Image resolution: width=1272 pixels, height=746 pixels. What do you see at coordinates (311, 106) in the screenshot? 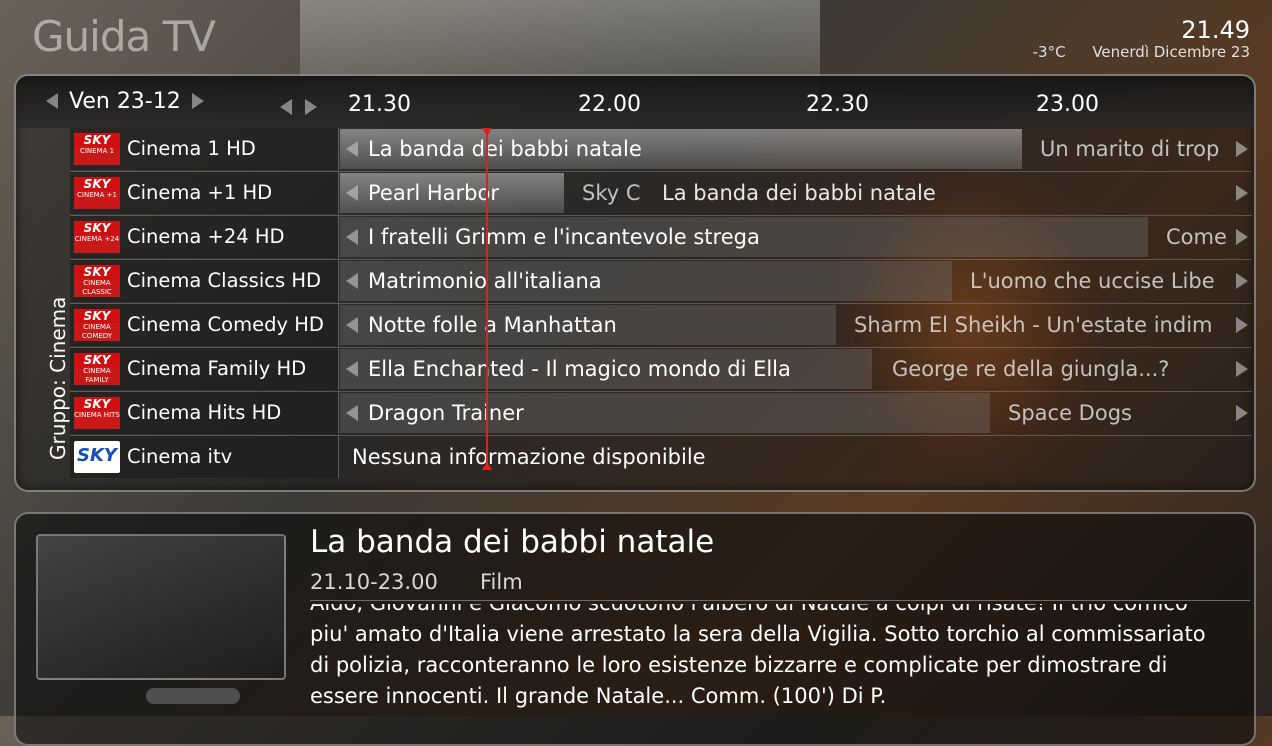
I see `next-time-arrow-icon` at bounding box center [311, 106].